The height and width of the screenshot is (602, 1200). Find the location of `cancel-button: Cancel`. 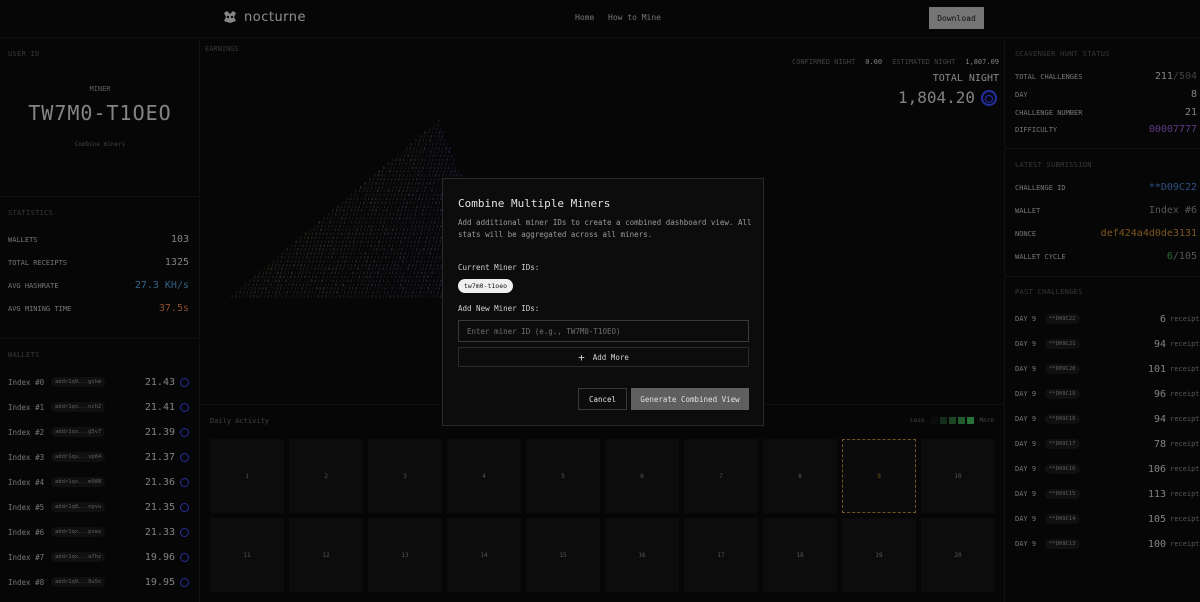

cancel-button: Cancel is located at coordinates (602, 399).